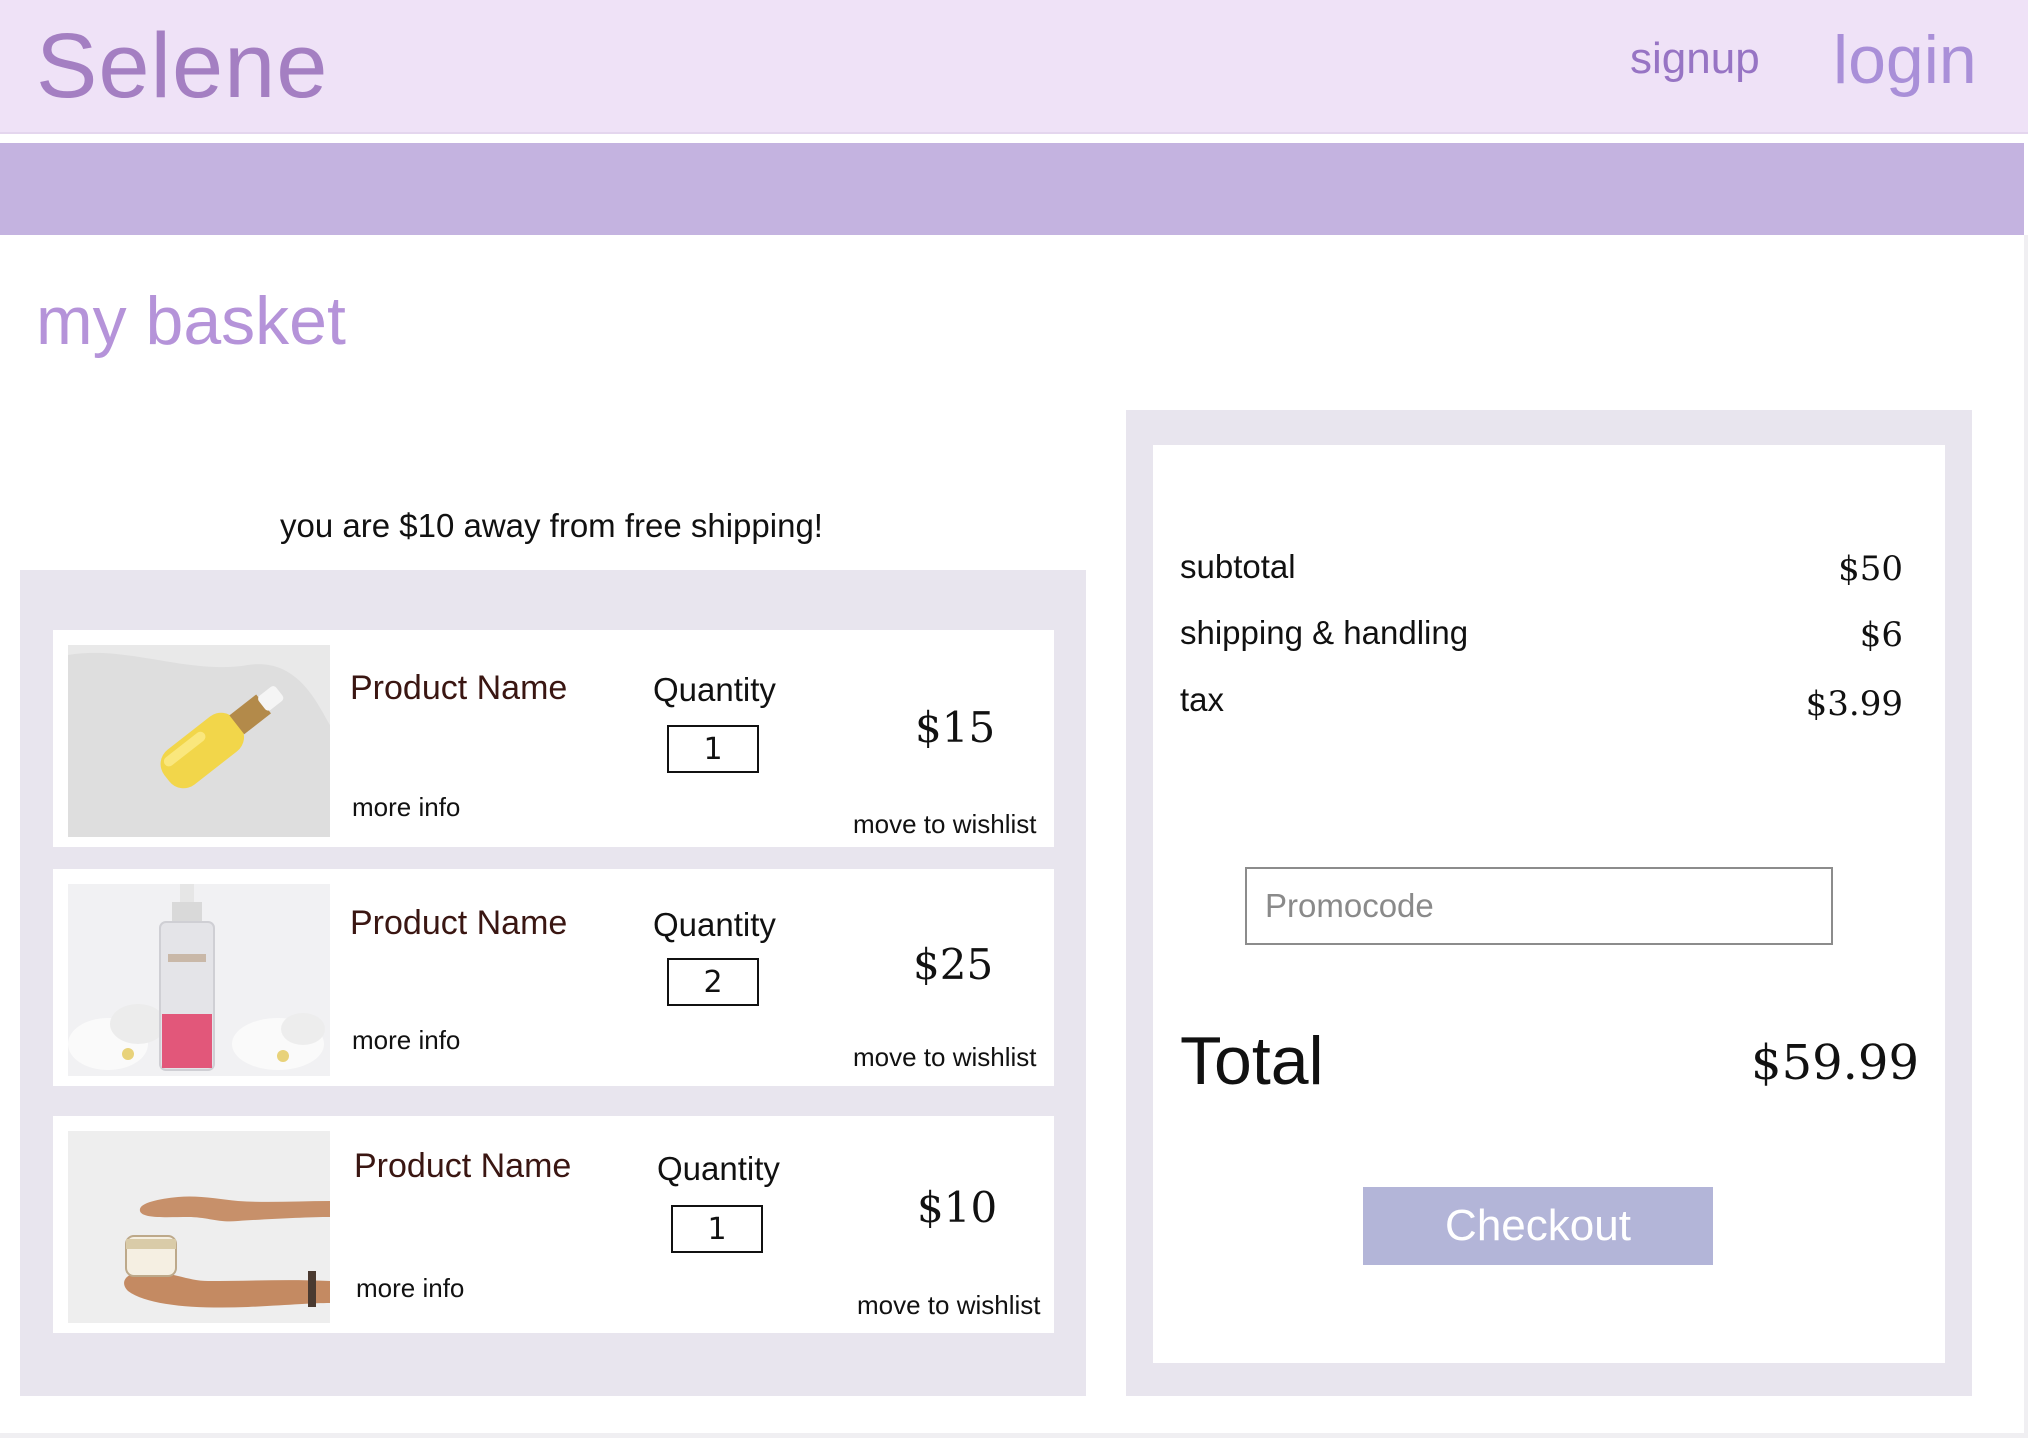 This screenshot has height=1438, width=2028. I want to click on total-label: Total, so click(1252, 1061).